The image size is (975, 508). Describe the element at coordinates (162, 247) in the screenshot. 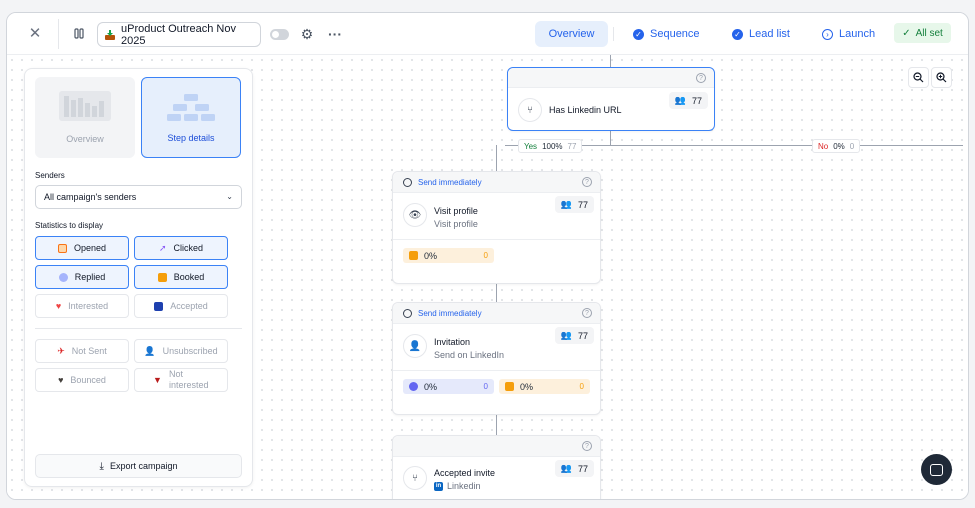

I see `cursor-icon: ➚` at that location.